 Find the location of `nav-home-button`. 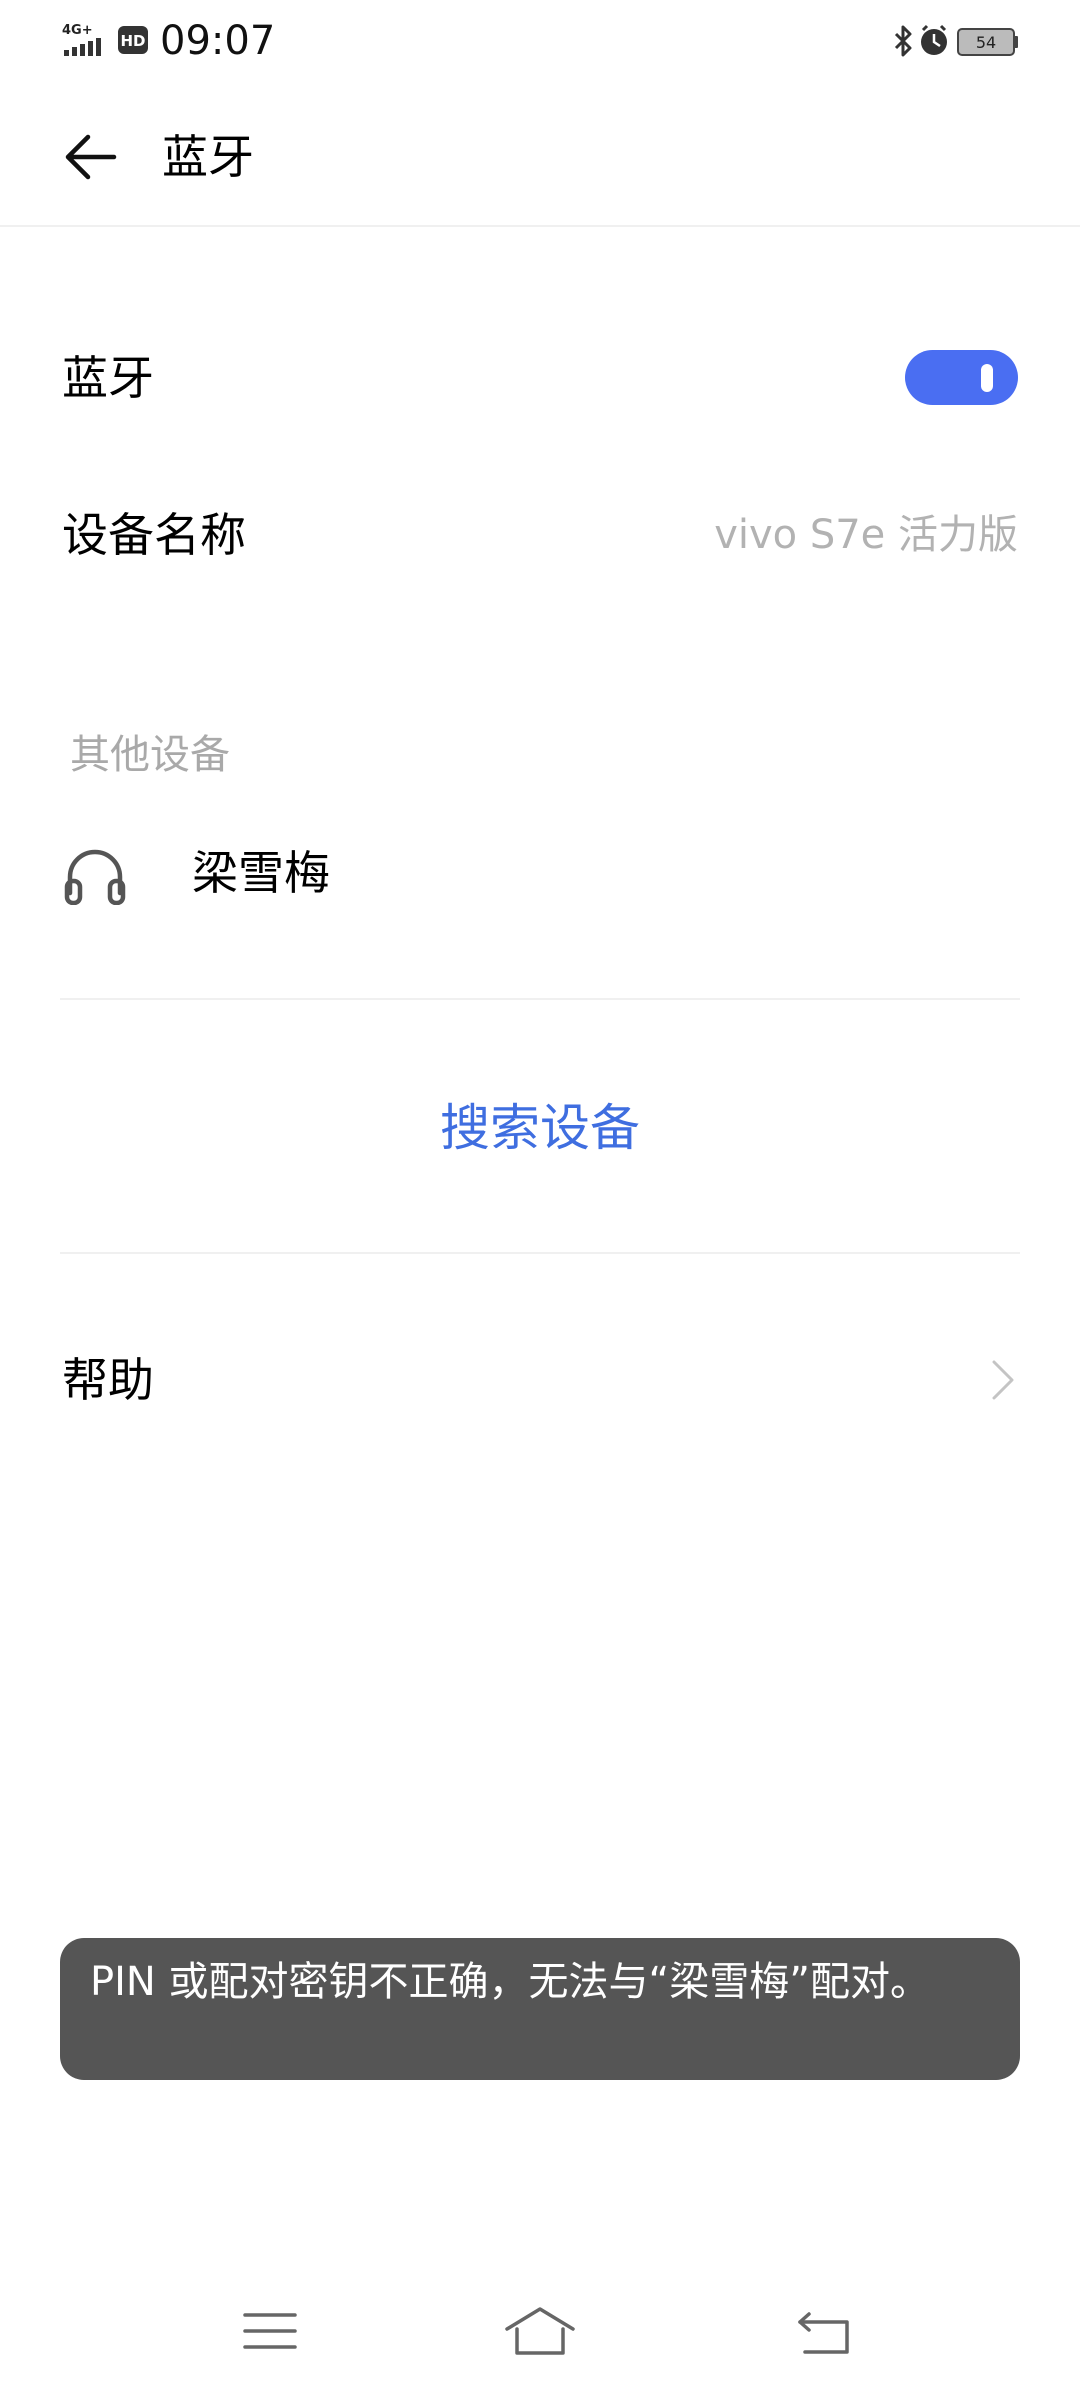

nav-home-button is located at coordinates (540, 2331).